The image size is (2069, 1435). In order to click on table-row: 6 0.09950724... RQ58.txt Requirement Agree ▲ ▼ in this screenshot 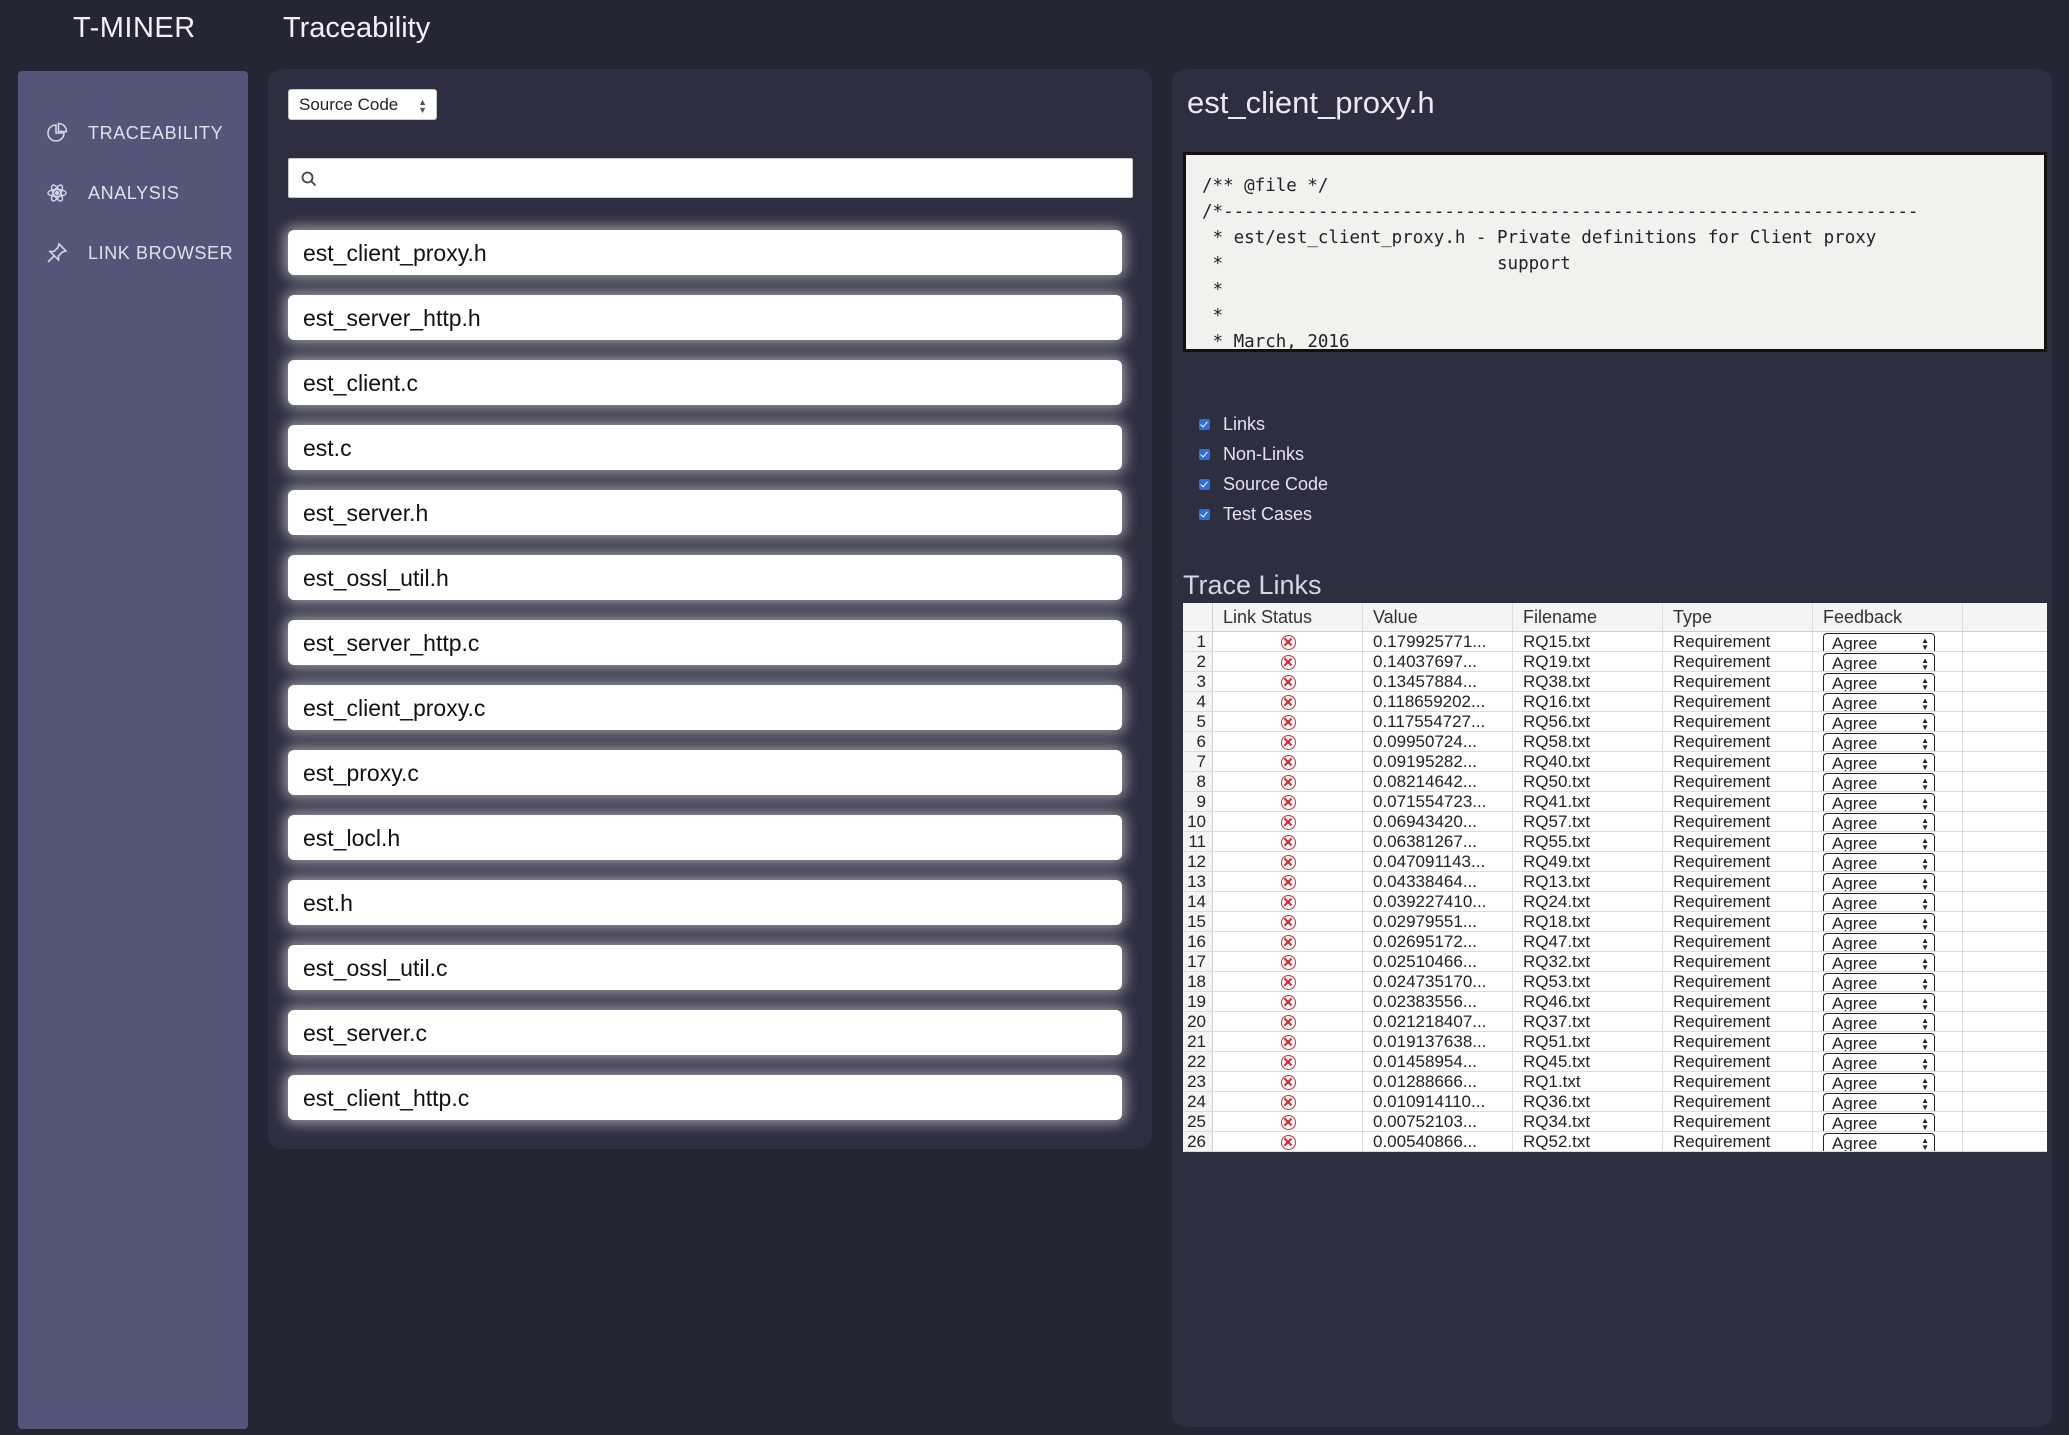, I will do `click(1615, 742)`.